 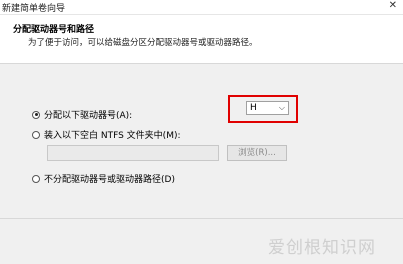 What do you see at coordinates (322, 248) in the screenshot?
I see `watermark: 爱创根知识网` at bounding box center [322, 248].